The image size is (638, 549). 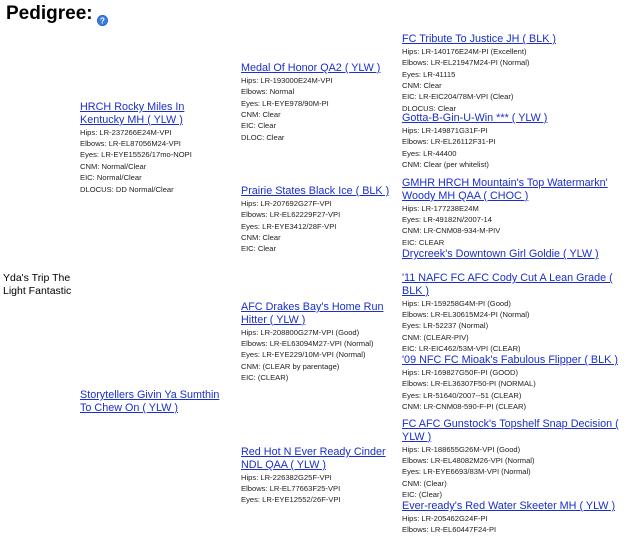 I want to click on subject-name-line-2: Light Fantastic, so click(x=37, y=291).